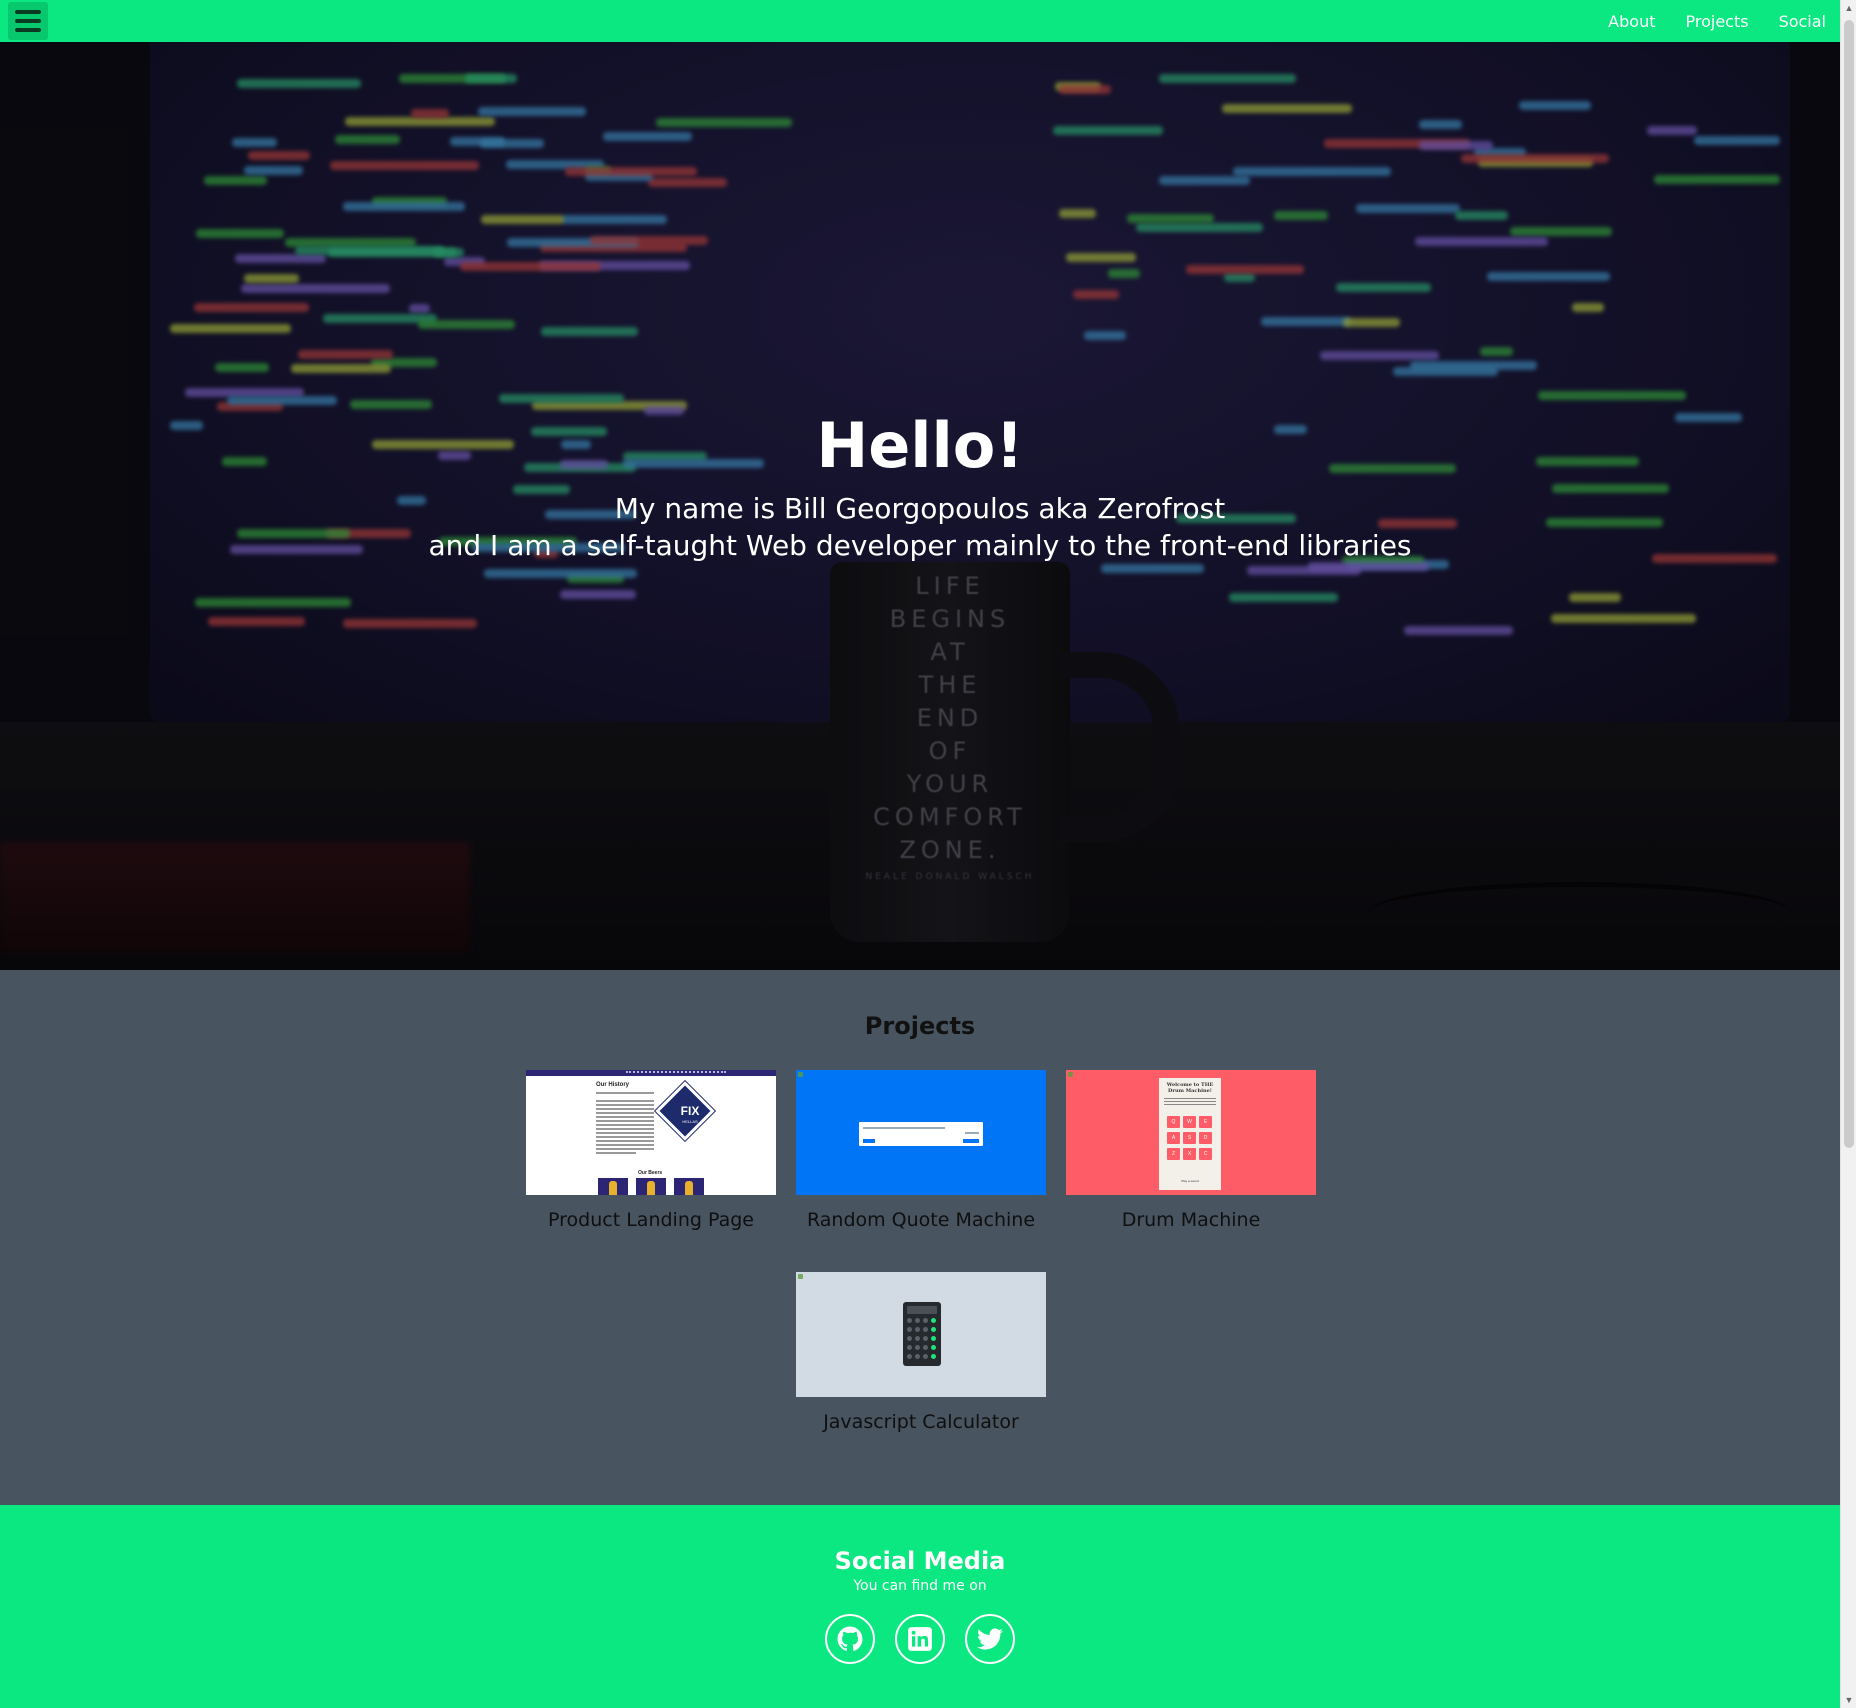 This screenshot has width=1856, height=1708. I want to click on drum-key: Z, so click(1173, 1154).